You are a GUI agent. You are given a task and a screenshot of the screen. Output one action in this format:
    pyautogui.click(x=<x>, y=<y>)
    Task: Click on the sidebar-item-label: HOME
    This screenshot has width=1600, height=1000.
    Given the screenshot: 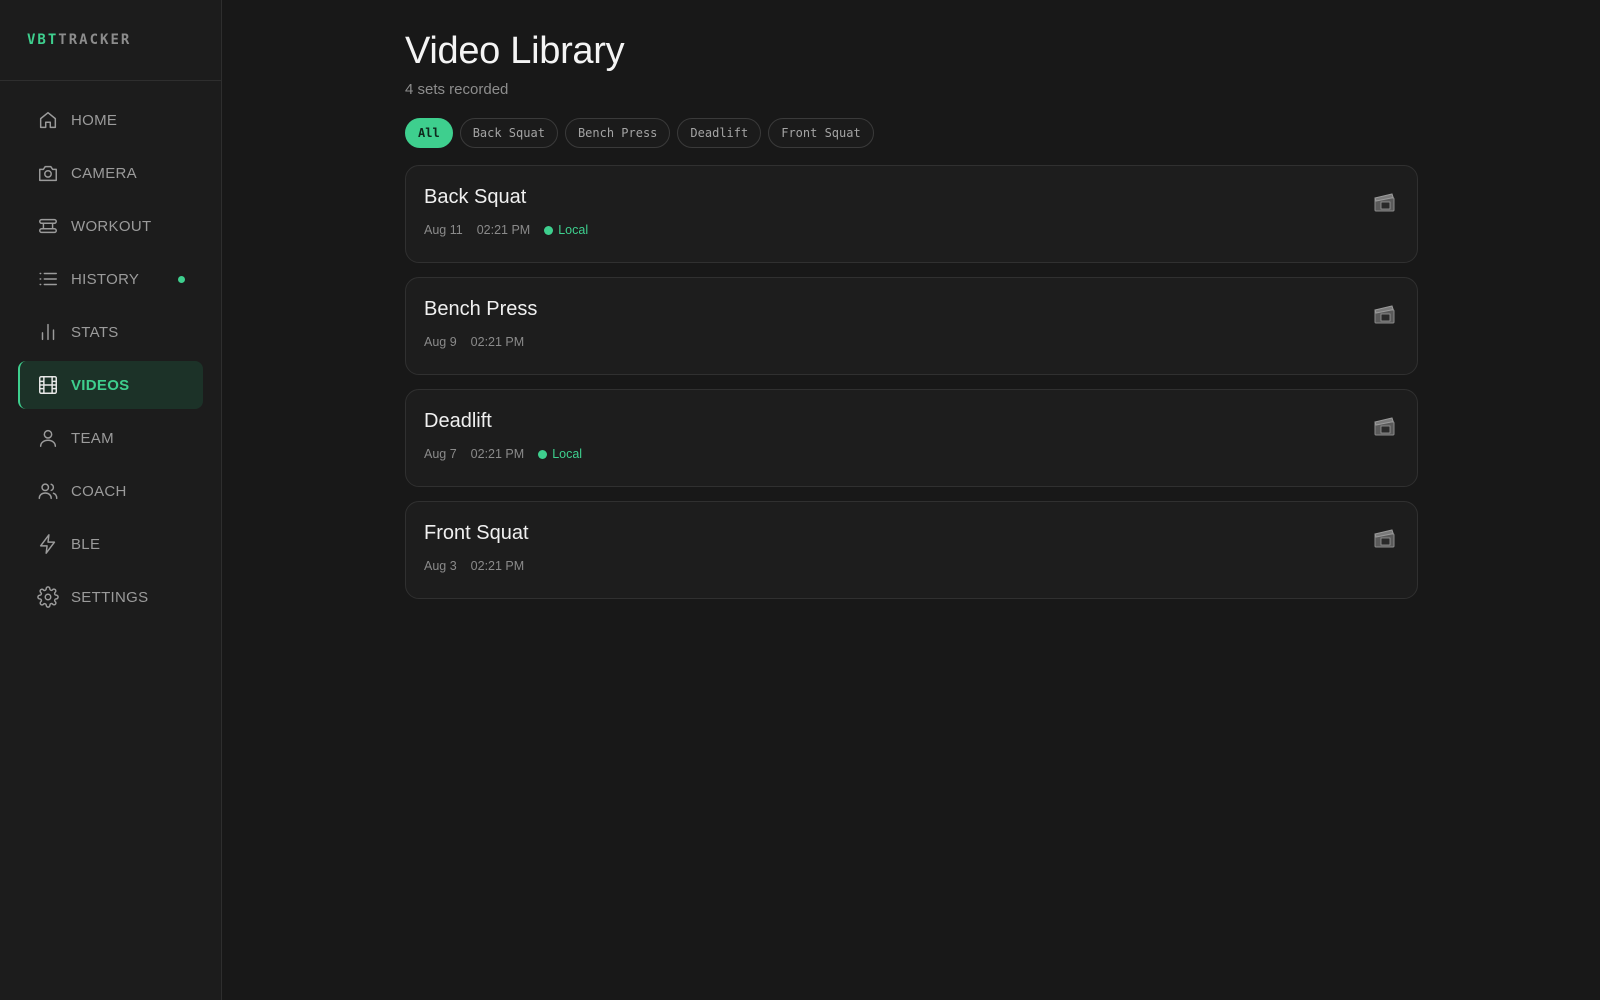 What is the action you would take?
    pyautogui.click(x=94, y=120)
    